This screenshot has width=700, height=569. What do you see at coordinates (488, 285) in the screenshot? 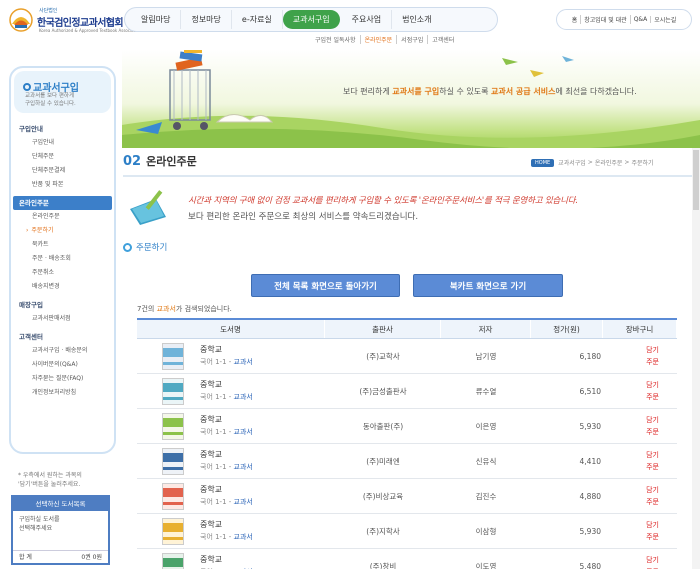
I see `go-to-bookcart-button: 북카트 화면으로 가기` at bounding box center [488, 285].